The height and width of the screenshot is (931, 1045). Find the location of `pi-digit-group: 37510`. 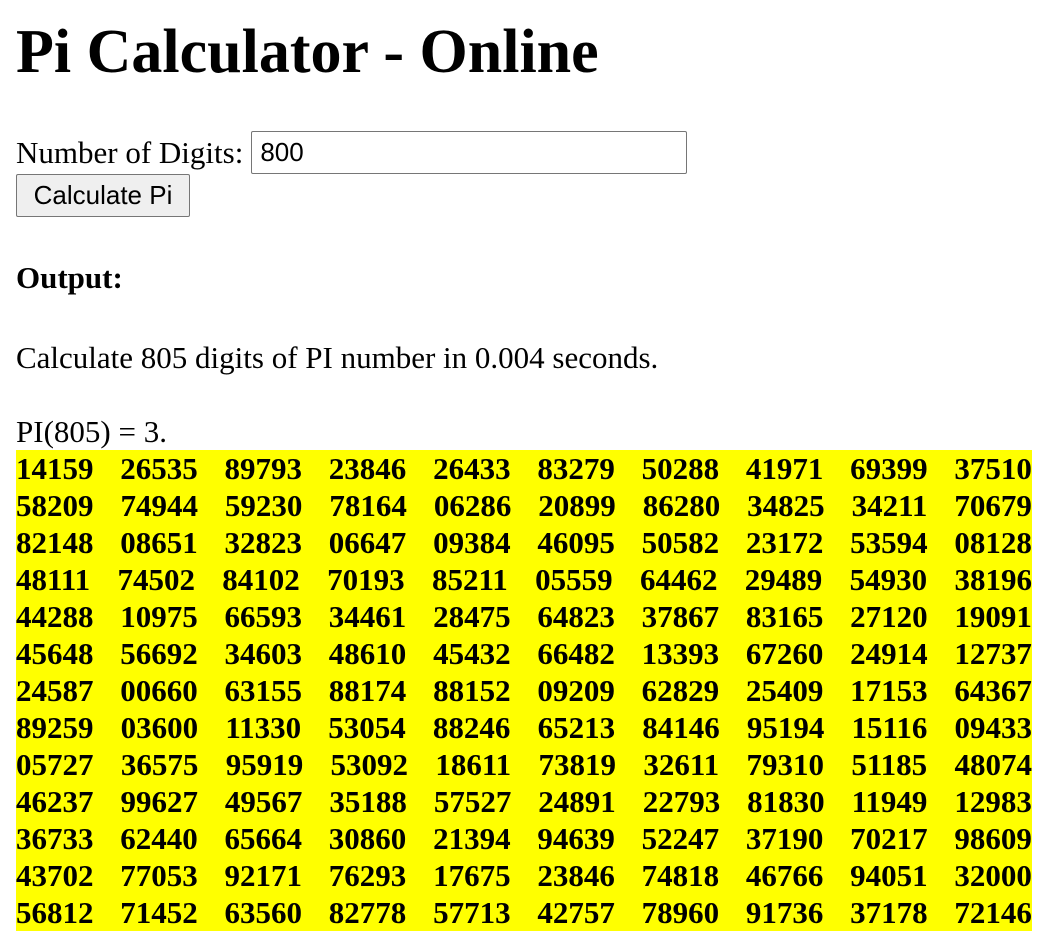

pi-digit-group: 37510 is located at coordinates (993, 468).